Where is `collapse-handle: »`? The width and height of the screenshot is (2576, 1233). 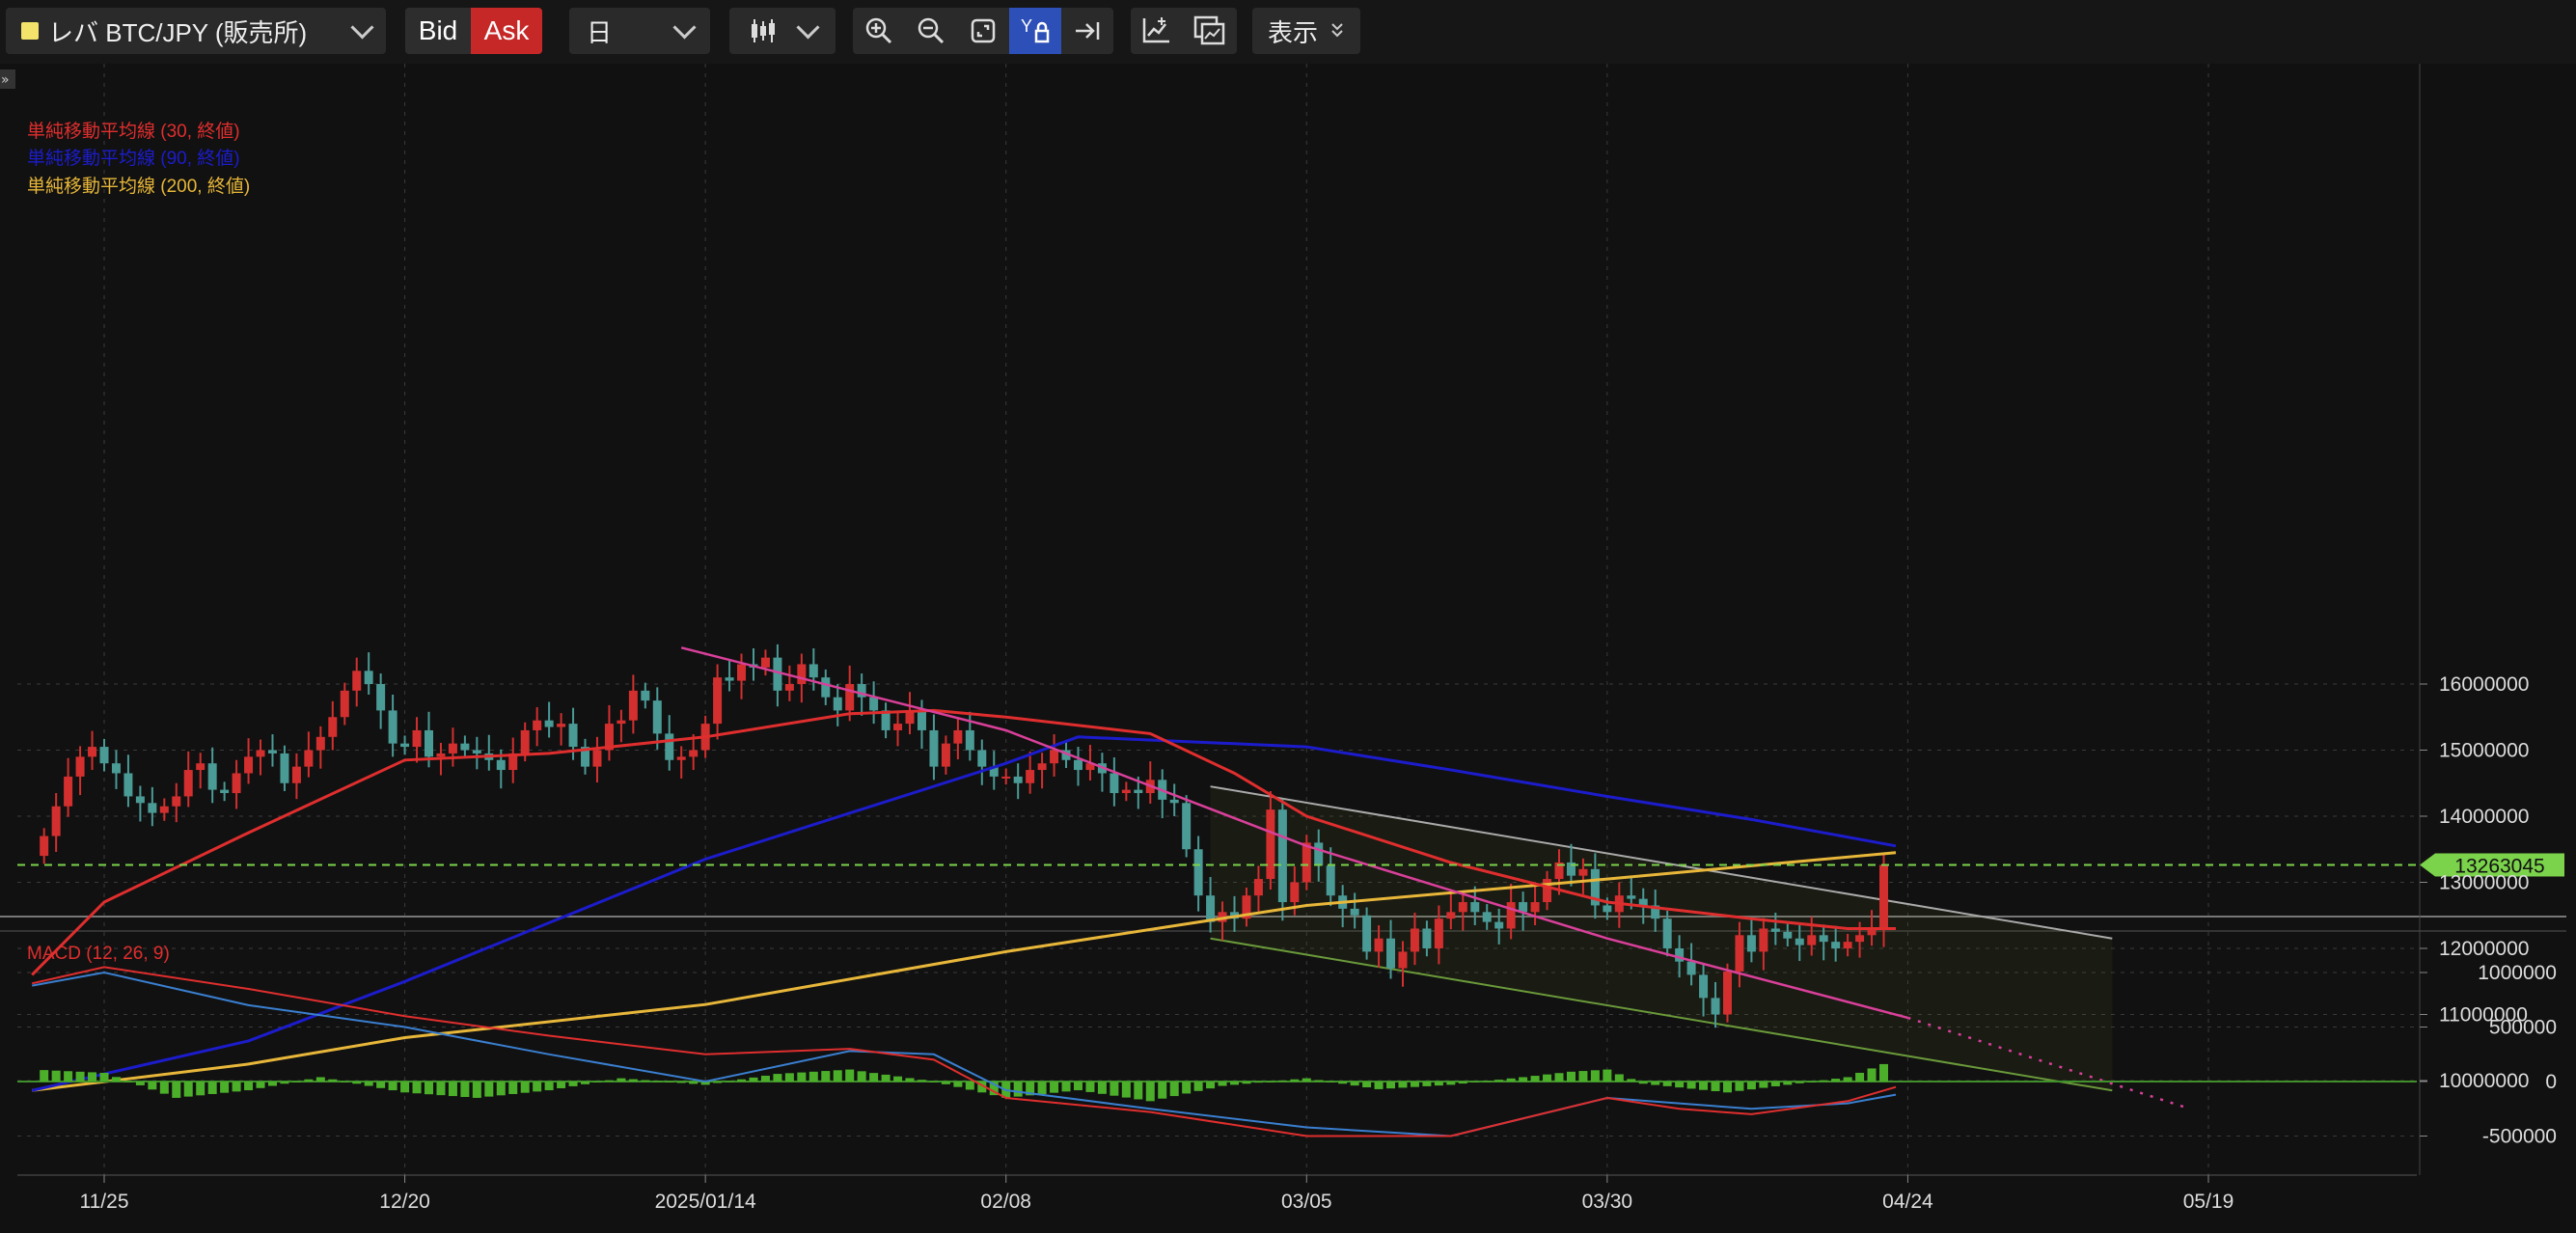
collapse-handle: » is located at coordinates (7, 79).